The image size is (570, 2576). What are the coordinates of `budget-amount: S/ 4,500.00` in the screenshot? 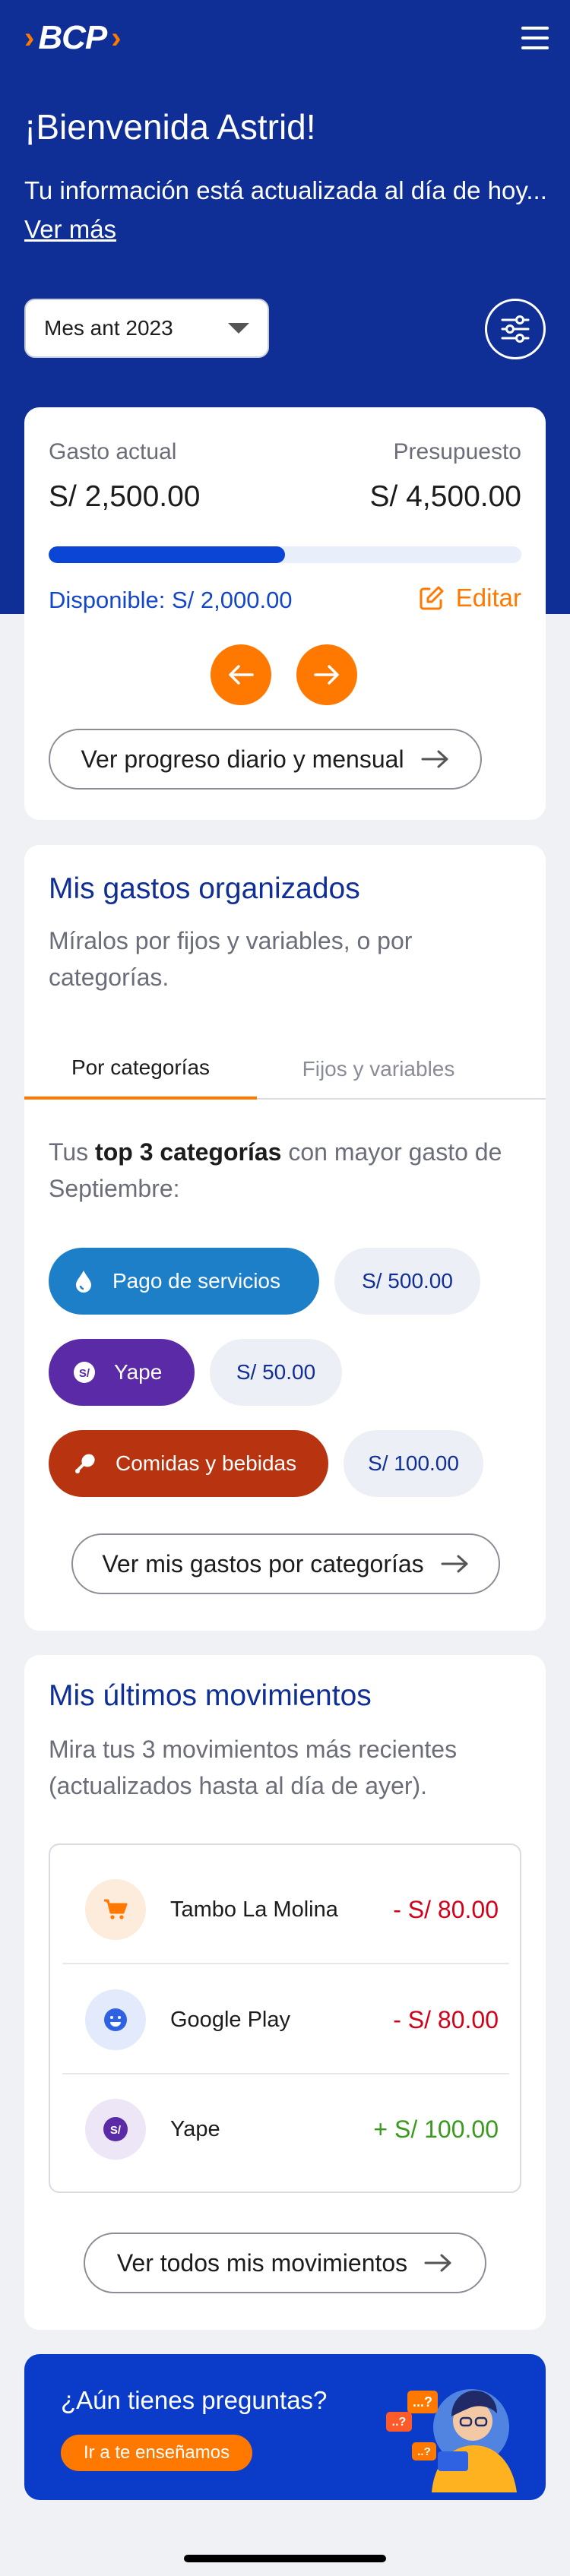 It's located at (446, 497).